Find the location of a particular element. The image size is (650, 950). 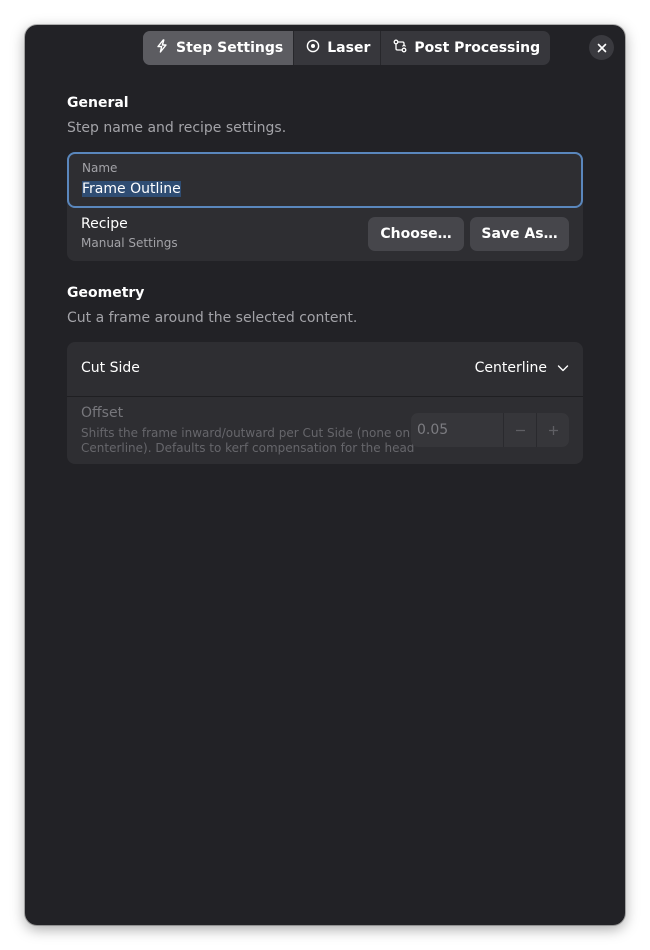

geometry-section-title: Geometry is located at coordinates (106, 293).